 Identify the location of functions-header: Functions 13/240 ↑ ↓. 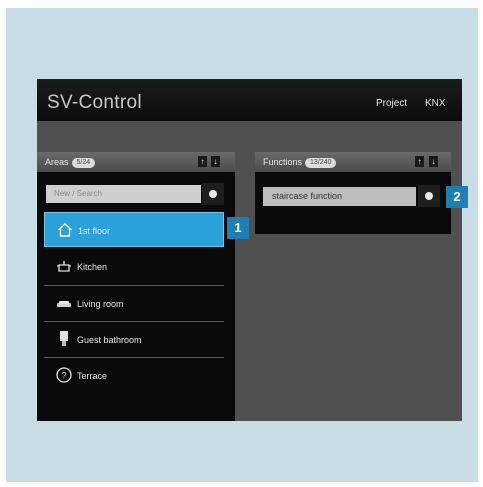
(353, 162).